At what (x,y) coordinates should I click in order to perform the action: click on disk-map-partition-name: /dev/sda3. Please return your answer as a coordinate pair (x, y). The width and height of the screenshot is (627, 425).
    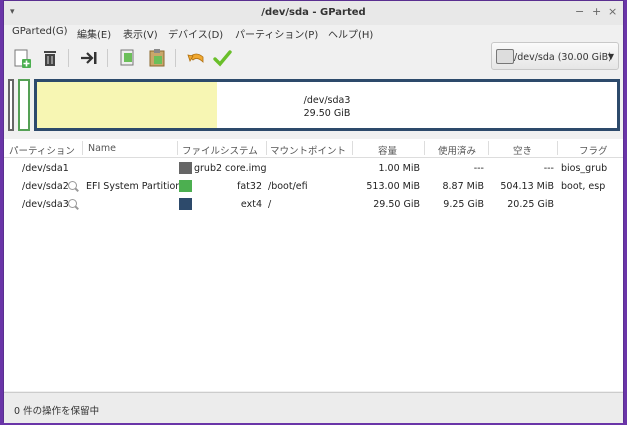
    Looking at the image, I should click on (327, 100).